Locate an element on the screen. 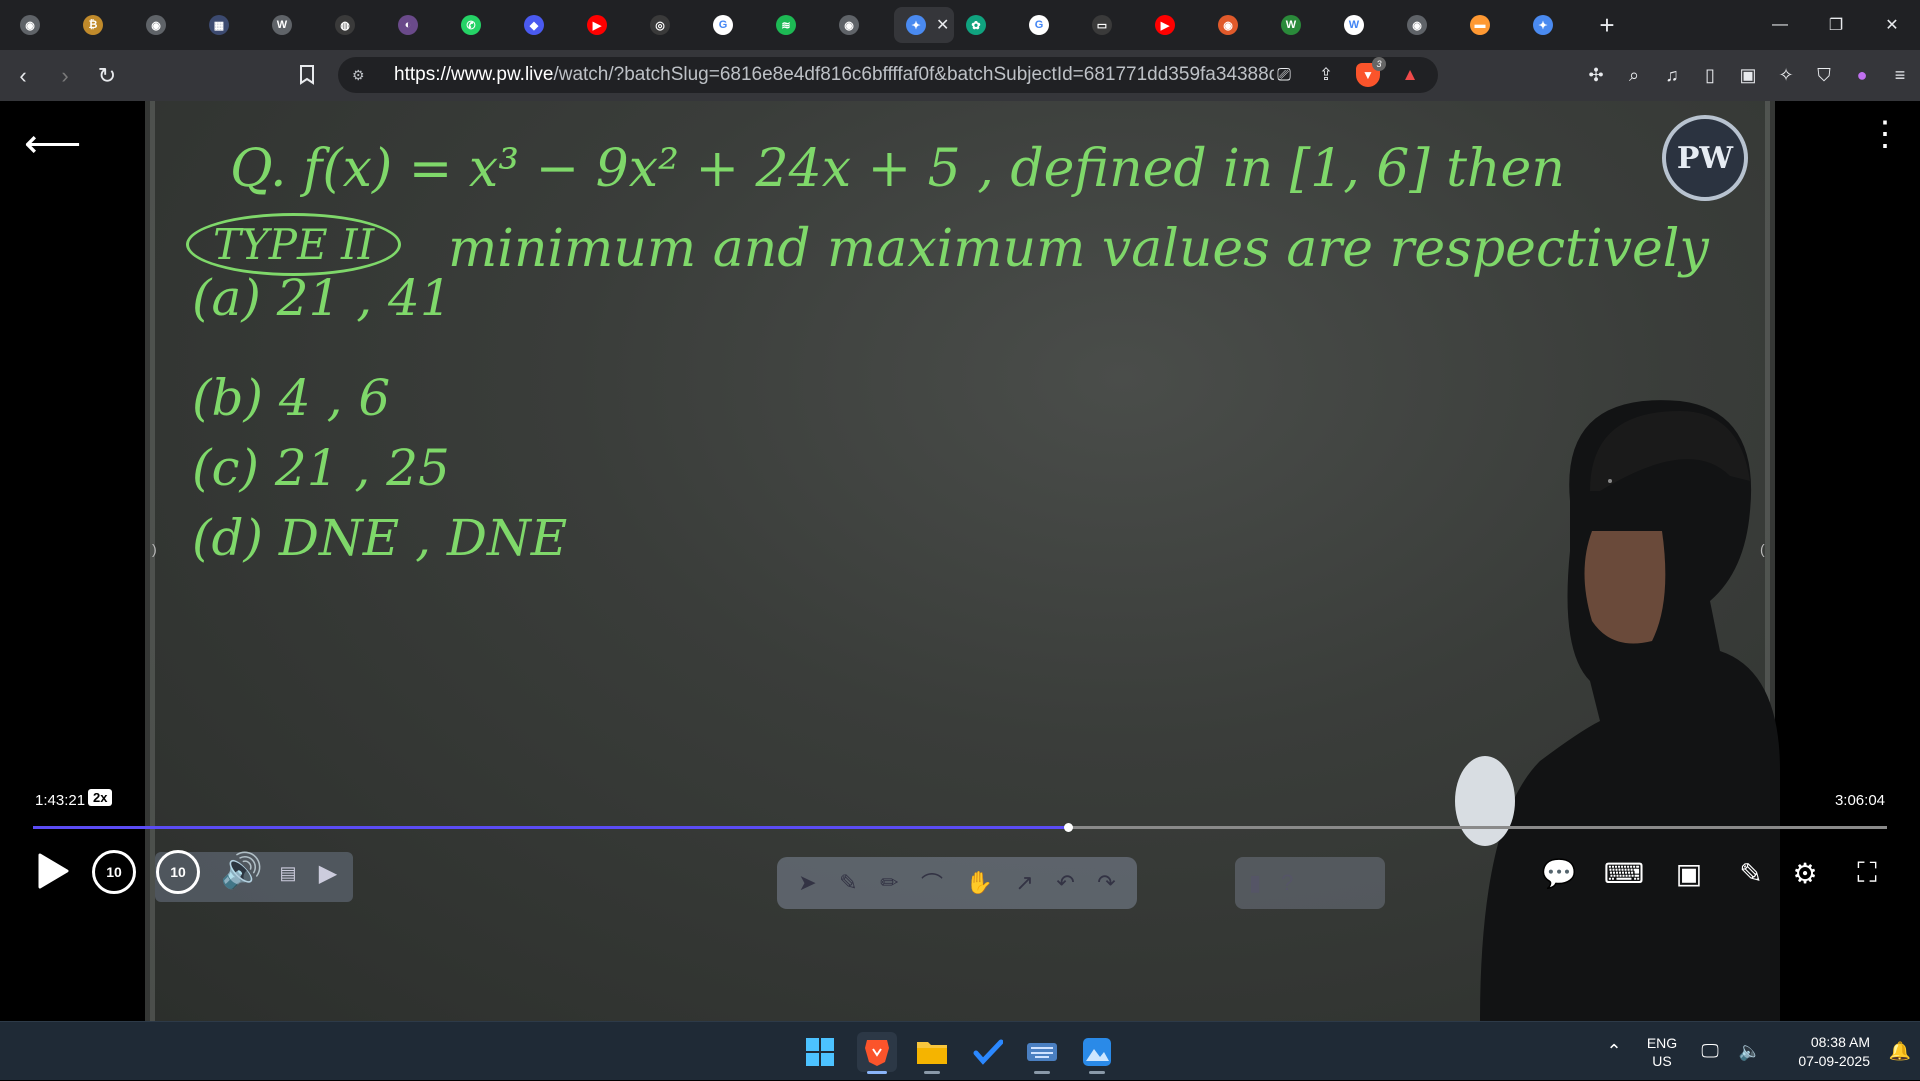 The height and width of the screenshot is (1081, 1920). notification-bell-icon: 🔔 is located at coordinates (1900, 1051).